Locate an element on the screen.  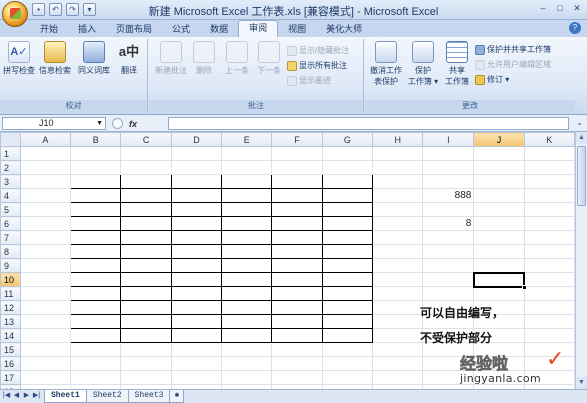
cell-e15 is located at coordinates (247, 349).